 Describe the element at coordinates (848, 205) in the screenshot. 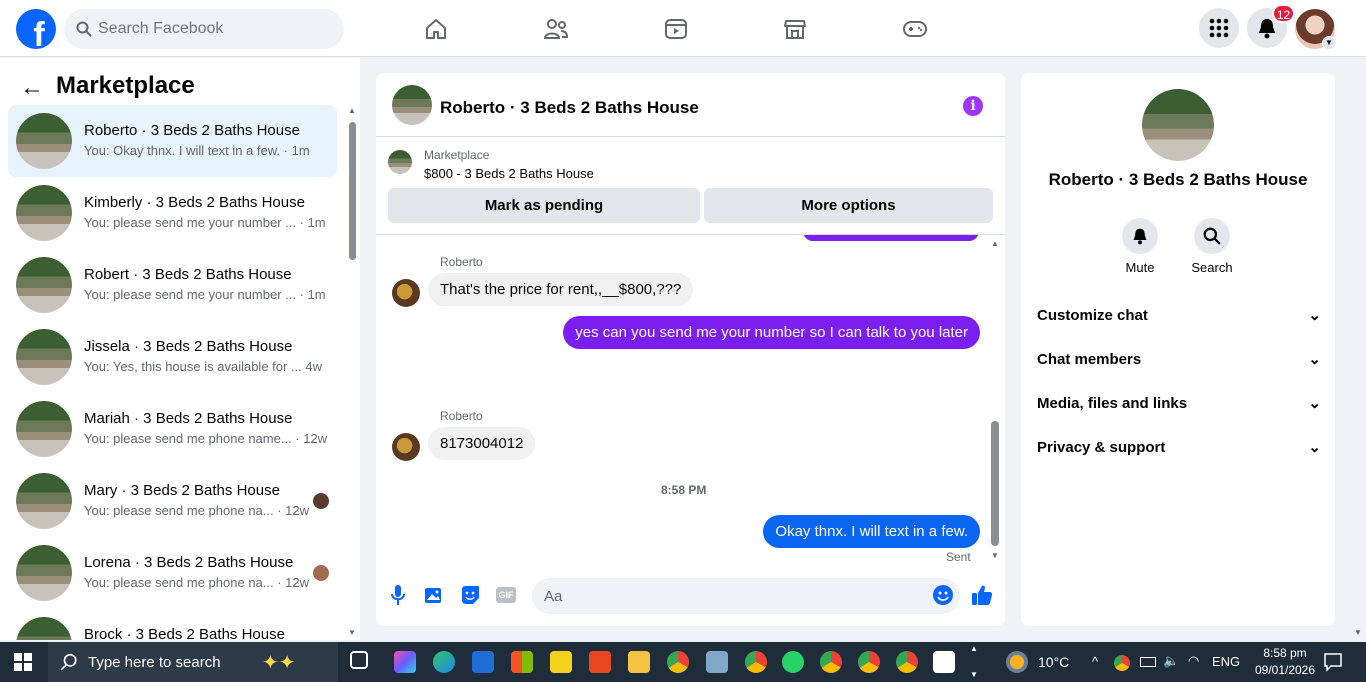

I see `more-options-button: More options` at that location.